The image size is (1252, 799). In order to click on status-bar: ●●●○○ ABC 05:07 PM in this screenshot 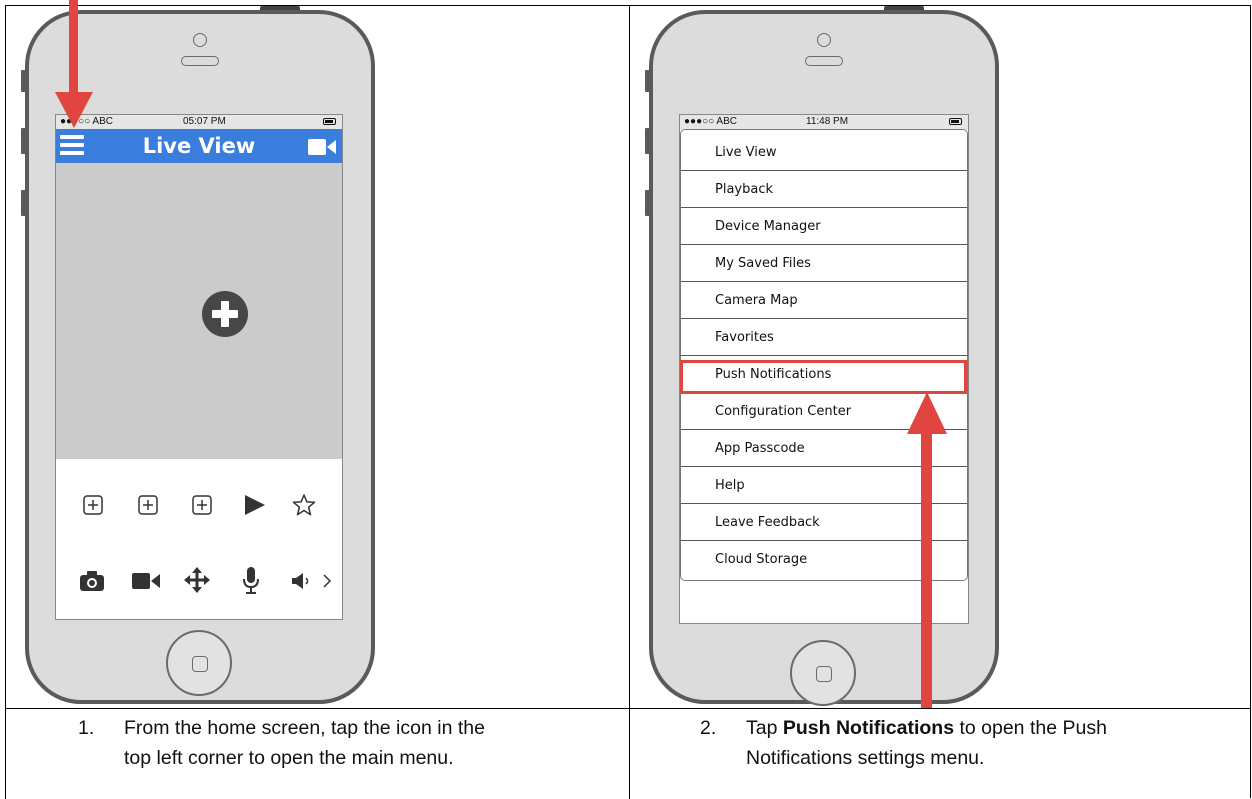, I will do `click(199, 122)`.